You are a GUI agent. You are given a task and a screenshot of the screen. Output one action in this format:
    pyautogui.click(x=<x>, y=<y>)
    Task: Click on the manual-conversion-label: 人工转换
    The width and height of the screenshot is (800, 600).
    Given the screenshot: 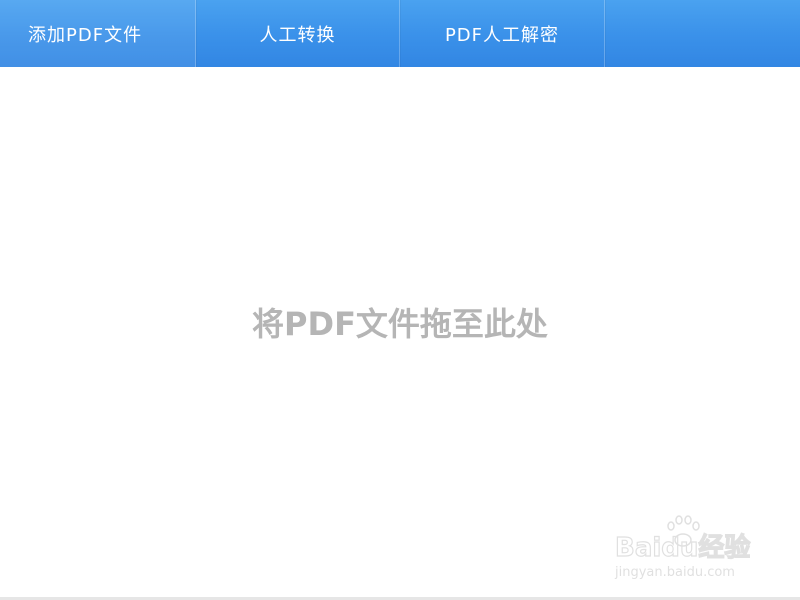 What is the action you would take?
    pyautogui.click(x=297, y=35)
    